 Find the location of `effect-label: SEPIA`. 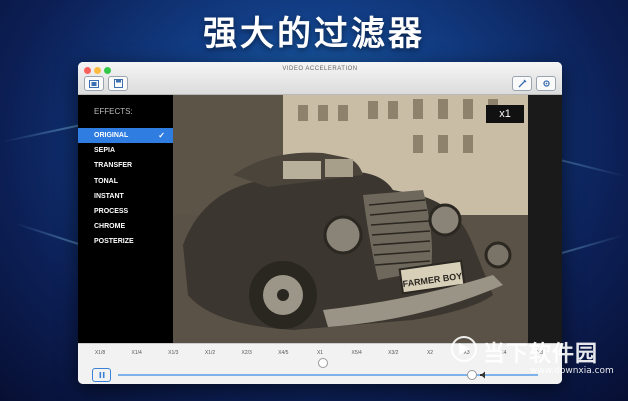

effect-label: SEPIA is located at coordinates (105, 151).